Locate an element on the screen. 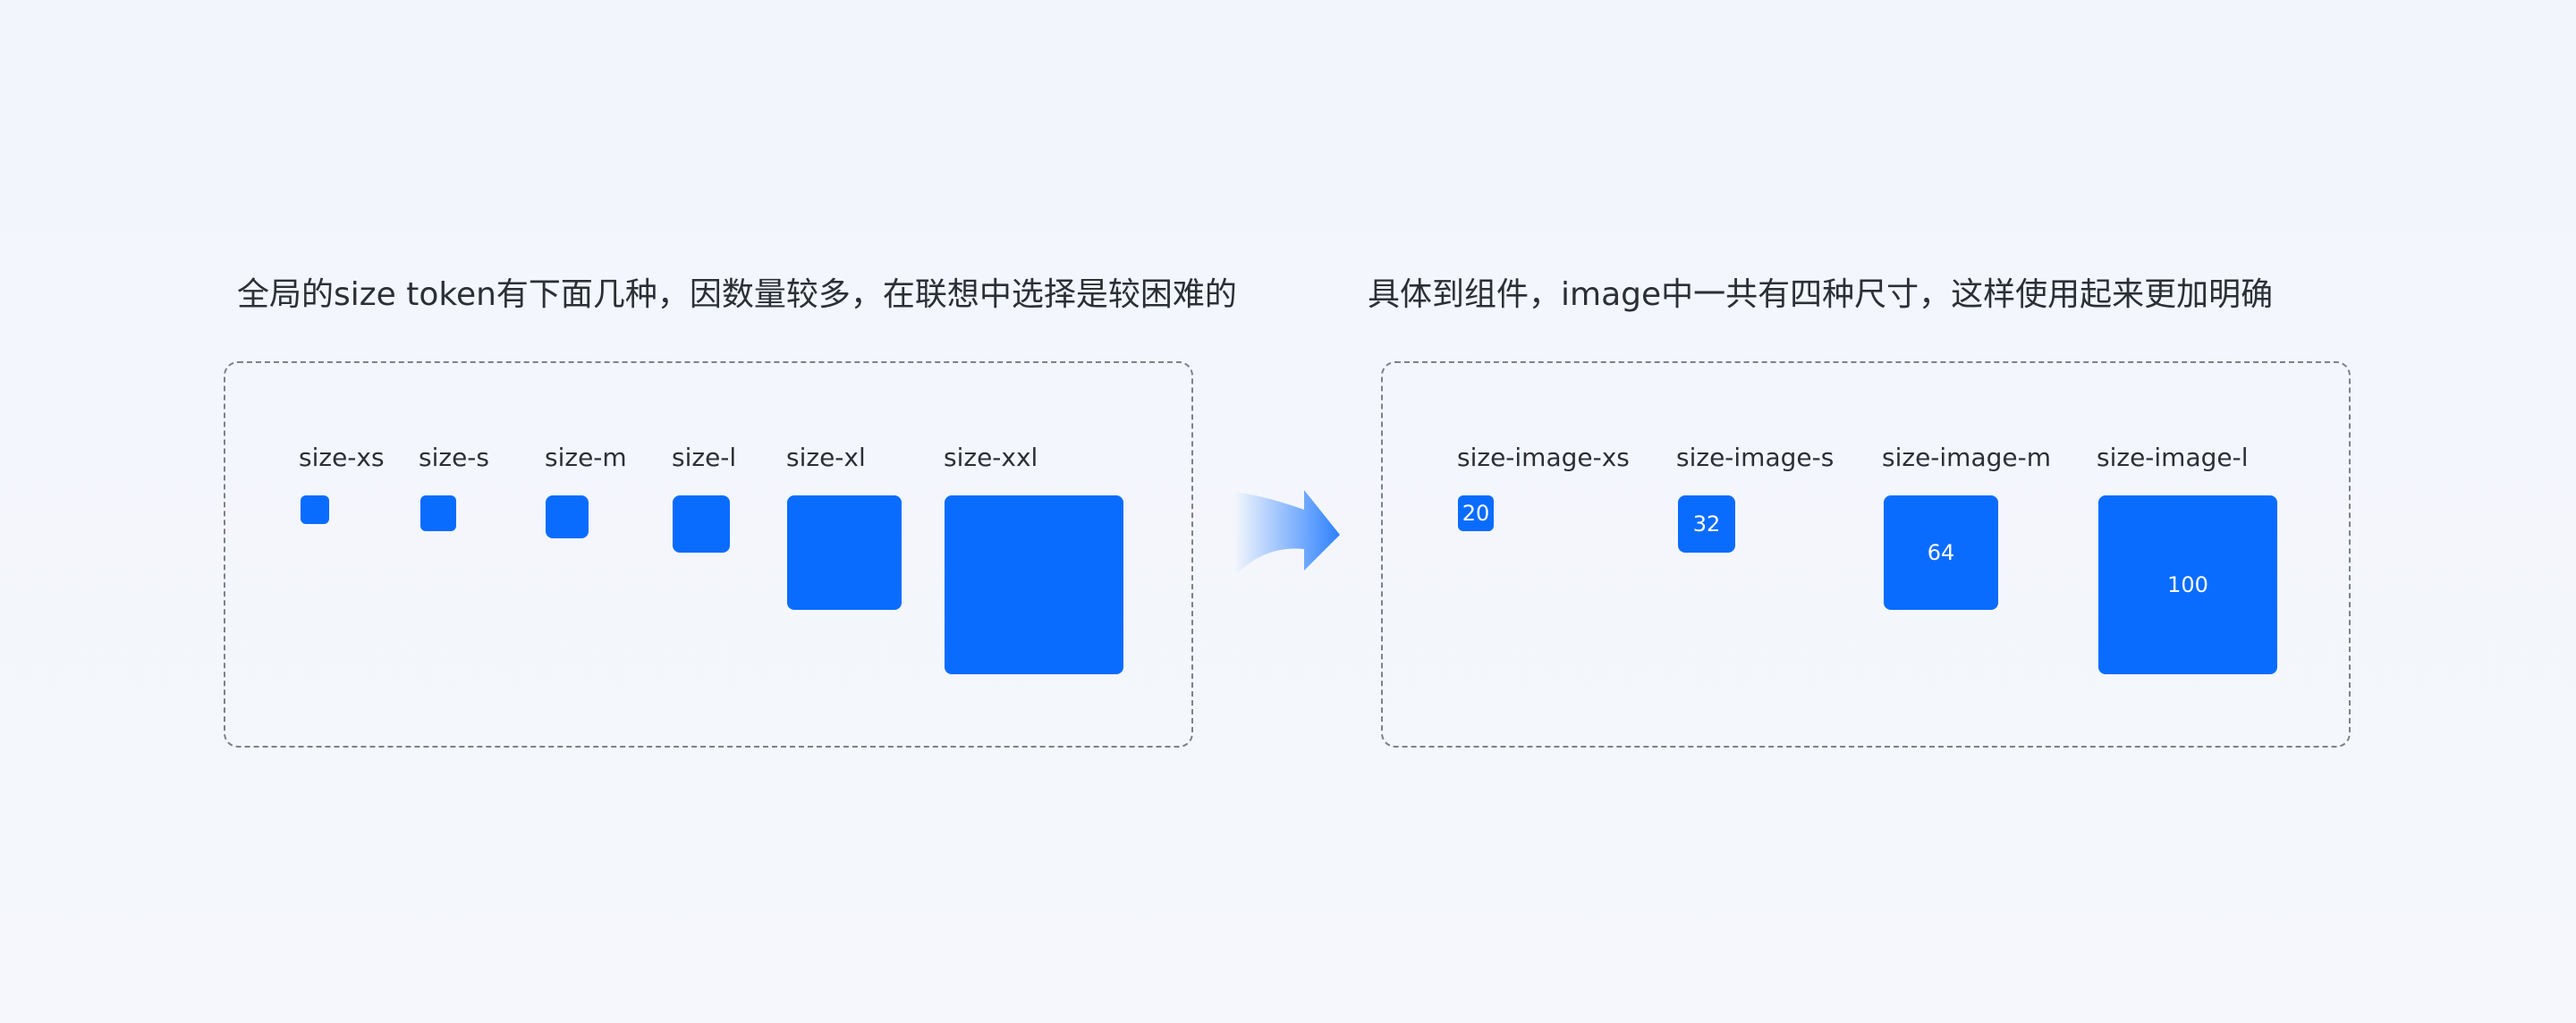 This screenshot has height=1023, width=2576. token-size-image-s: size-image-s is located at coordinates (1755, 458).